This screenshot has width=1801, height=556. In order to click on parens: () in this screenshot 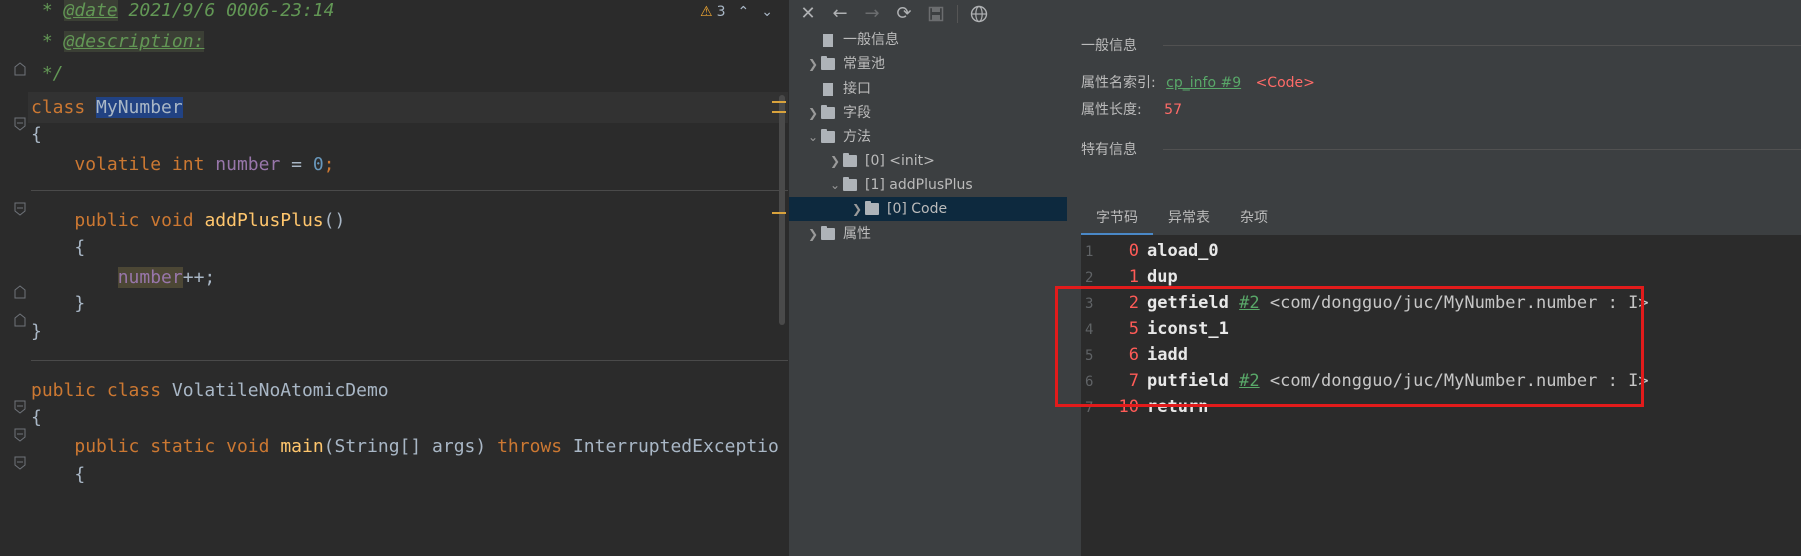, I will do `click(334, 220)`.